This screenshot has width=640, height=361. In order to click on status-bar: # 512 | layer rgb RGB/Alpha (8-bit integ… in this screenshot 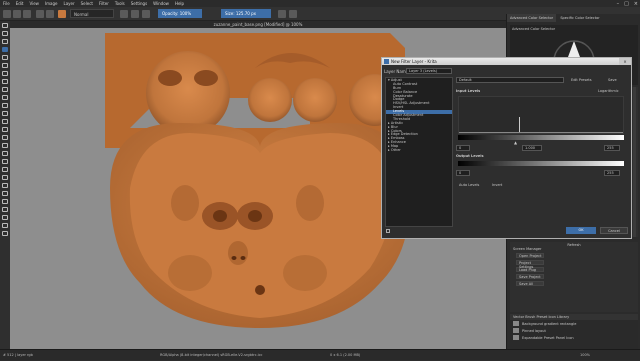, I will do `click(320, 354)`.